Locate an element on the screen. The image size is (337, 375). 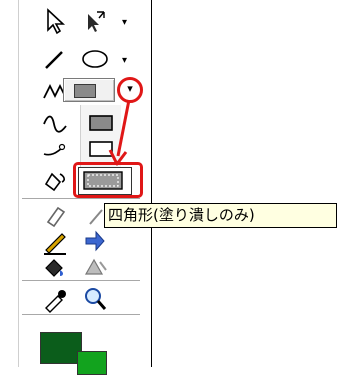
ellipse-tool-icon is located at coordinates (95, 59).